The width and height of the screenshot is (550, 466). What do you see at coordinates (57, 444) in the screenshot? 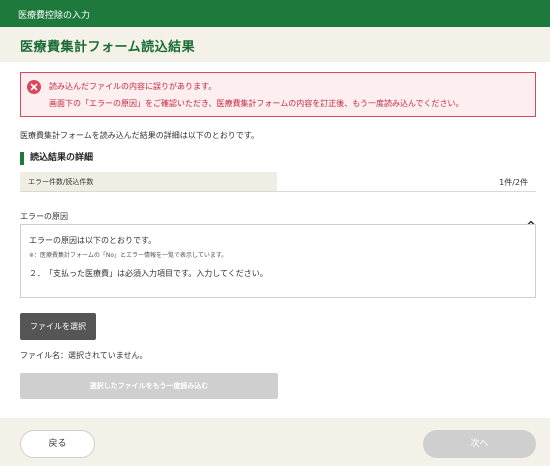
I see `back-button: 戻る` at bounding box center [57, 444].